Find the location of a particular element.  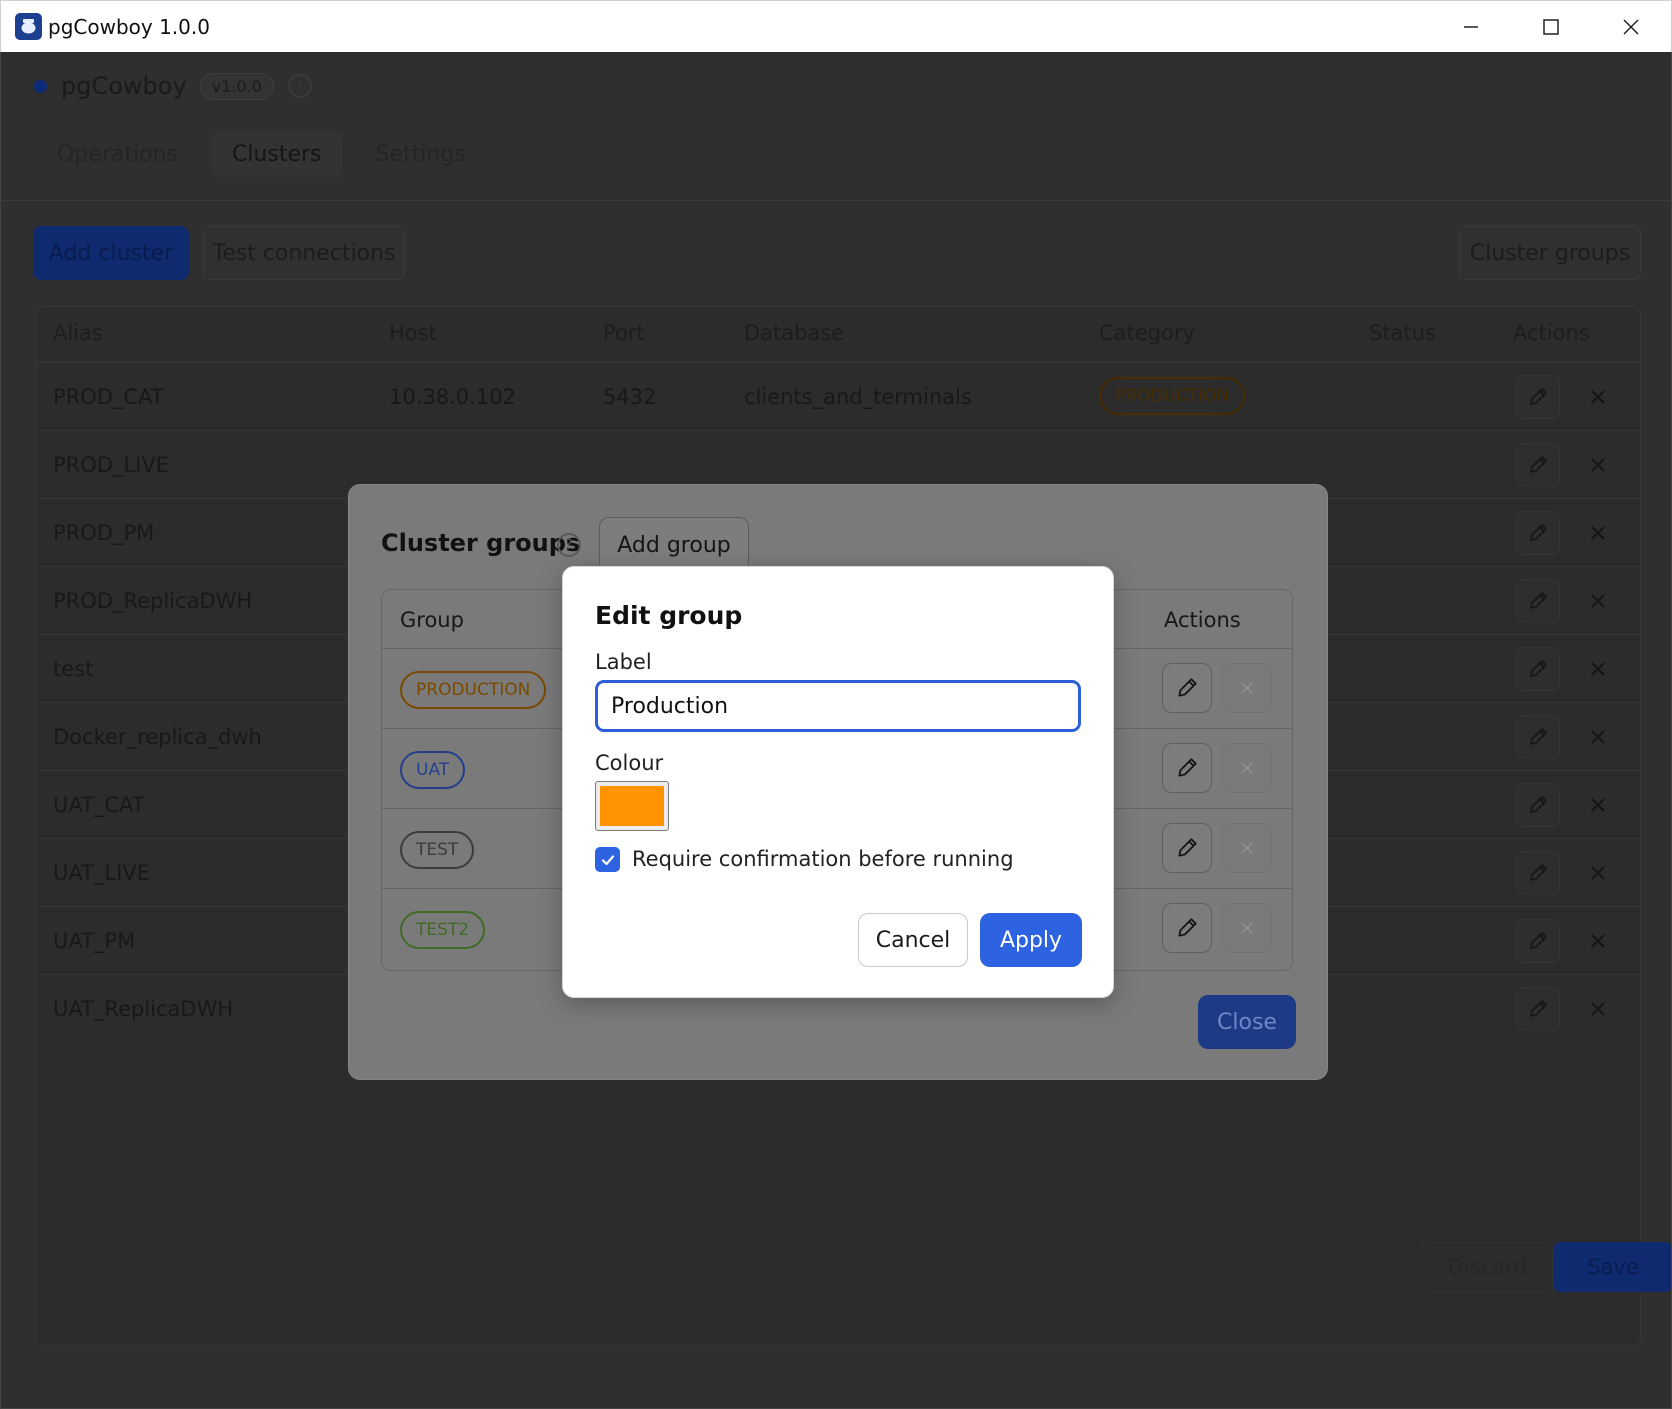

edit-group-title: Edit group is located at coordinates (669, 615).